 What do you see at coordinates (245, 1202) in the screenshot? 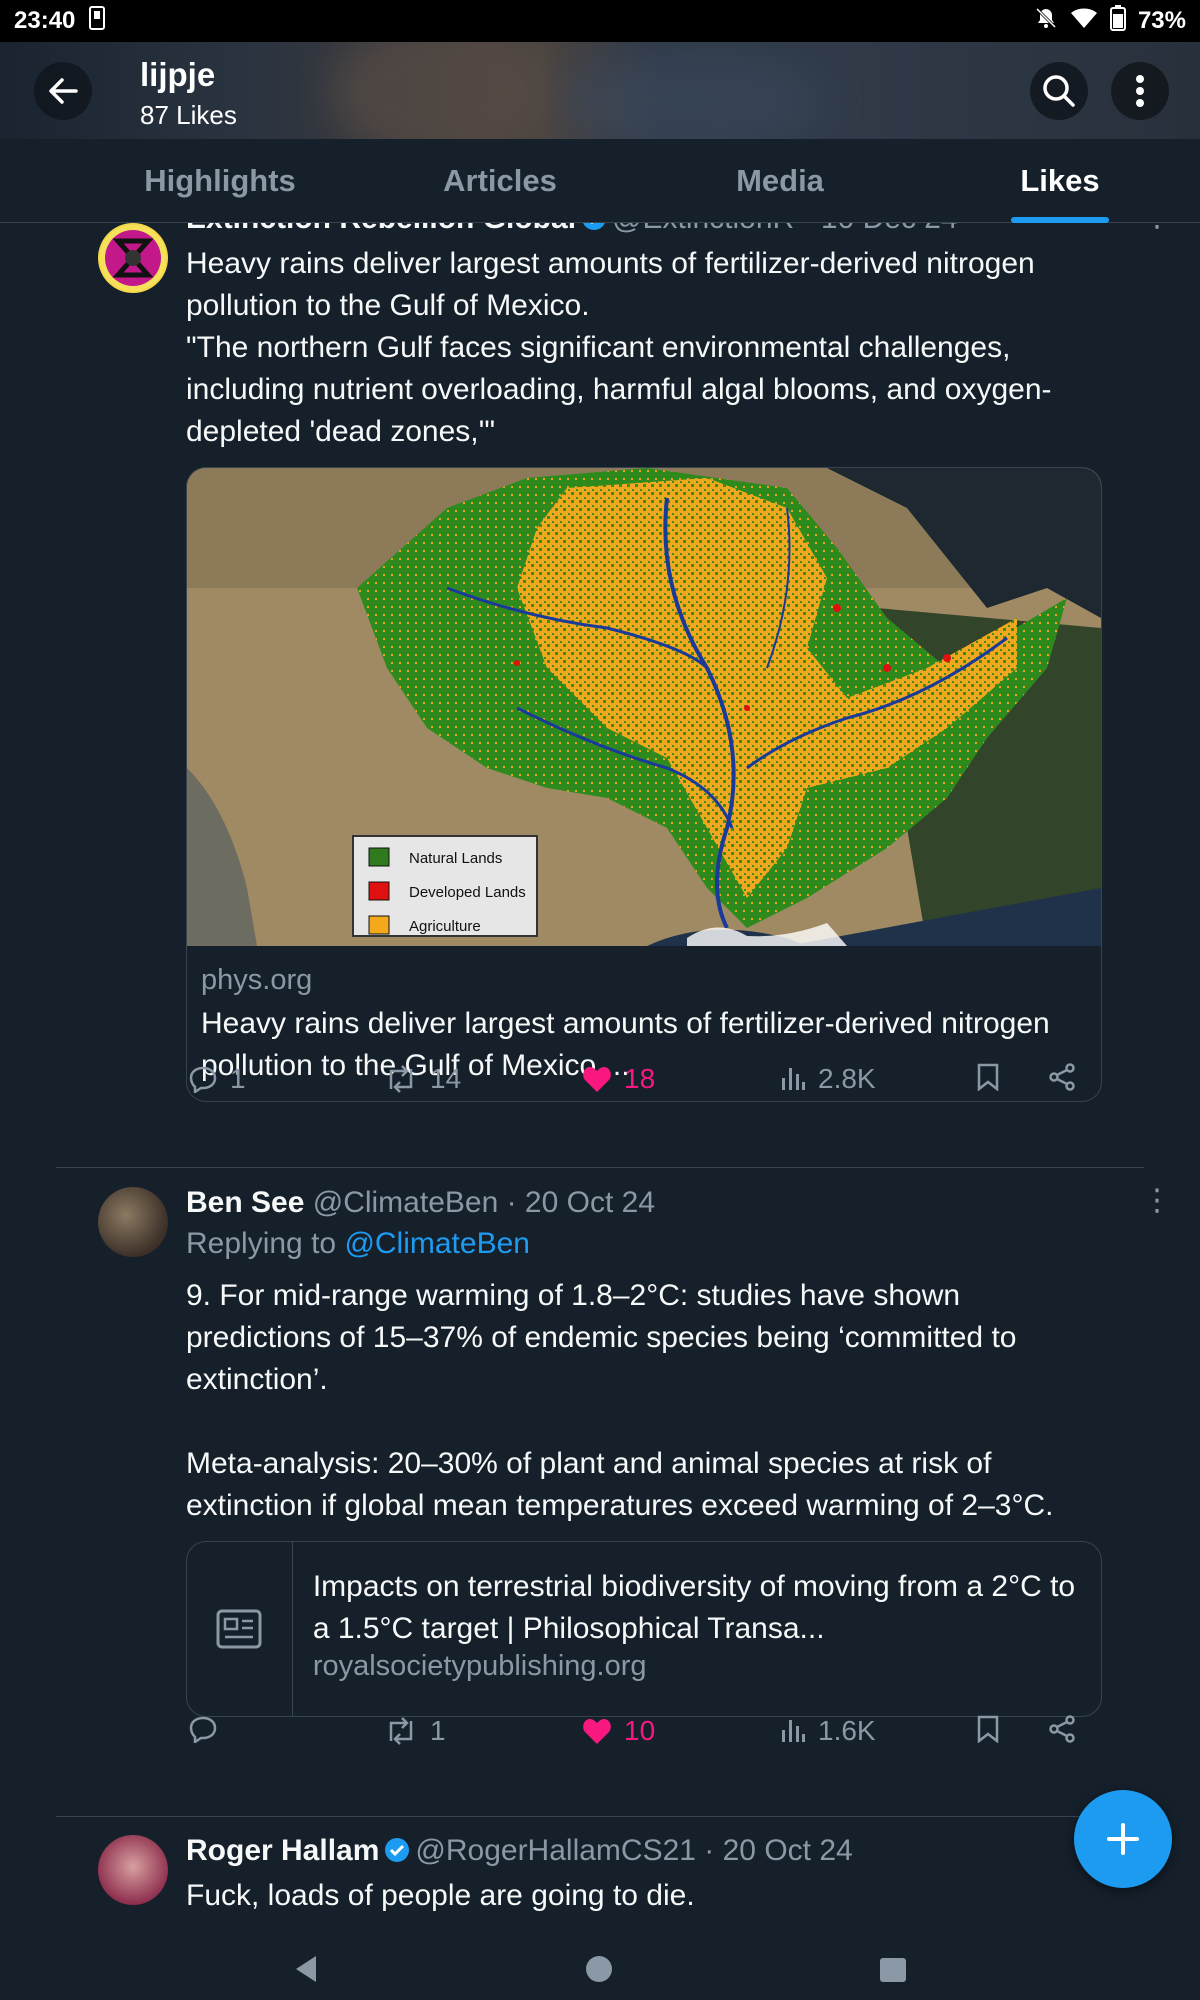
I see `author-name: Ben See` at bounding box center [245, 1202].